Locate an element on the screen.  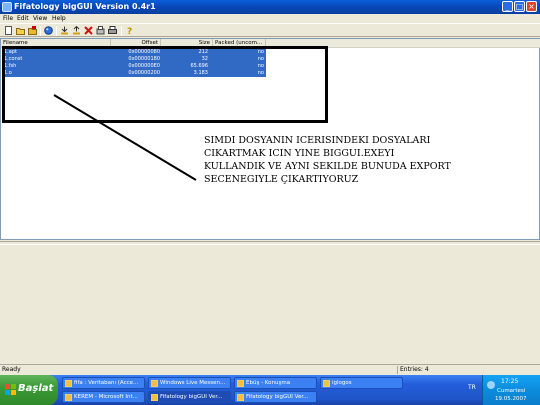
clock-date: 19.05.2007 is located at coordinates (511, 399).